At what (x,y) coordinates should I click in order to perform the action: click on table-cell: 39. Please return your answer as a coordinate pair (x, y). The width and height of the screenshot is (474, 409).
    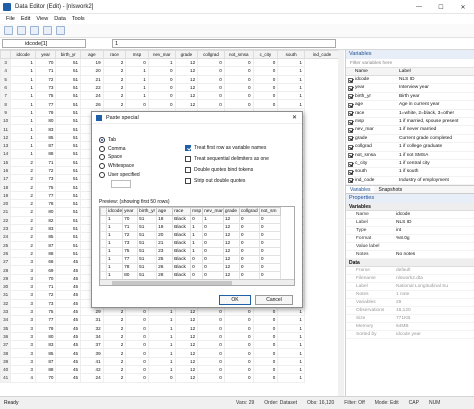
    Looking at the image, I should click on (92, 353).